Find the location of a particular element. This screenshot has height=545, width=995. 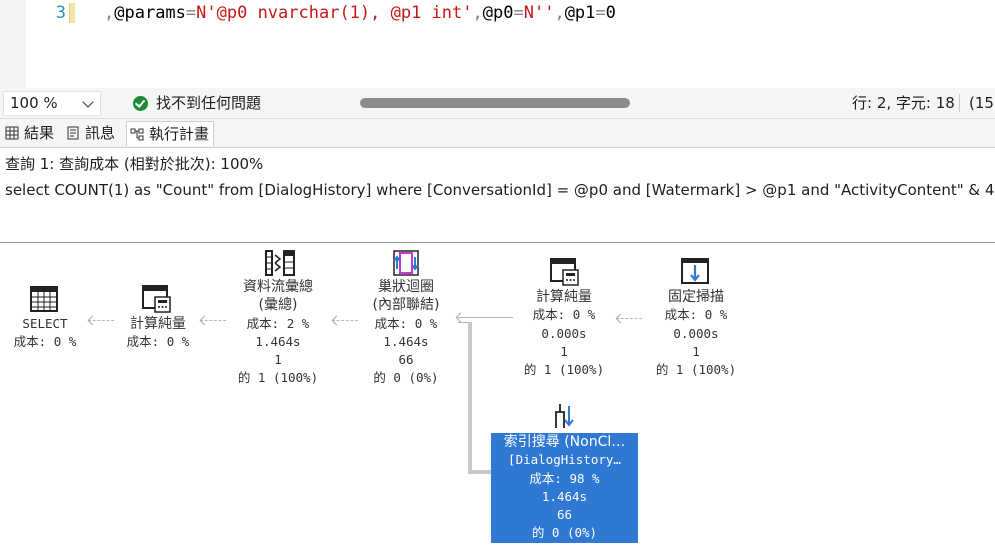

editor-gutter is located at coordinates (13, 44).